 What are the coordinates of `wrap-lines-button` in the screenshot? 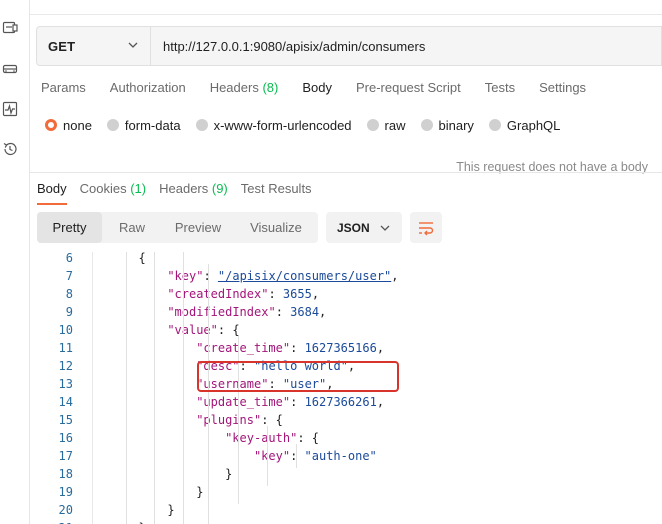 It's located at (426, 227).